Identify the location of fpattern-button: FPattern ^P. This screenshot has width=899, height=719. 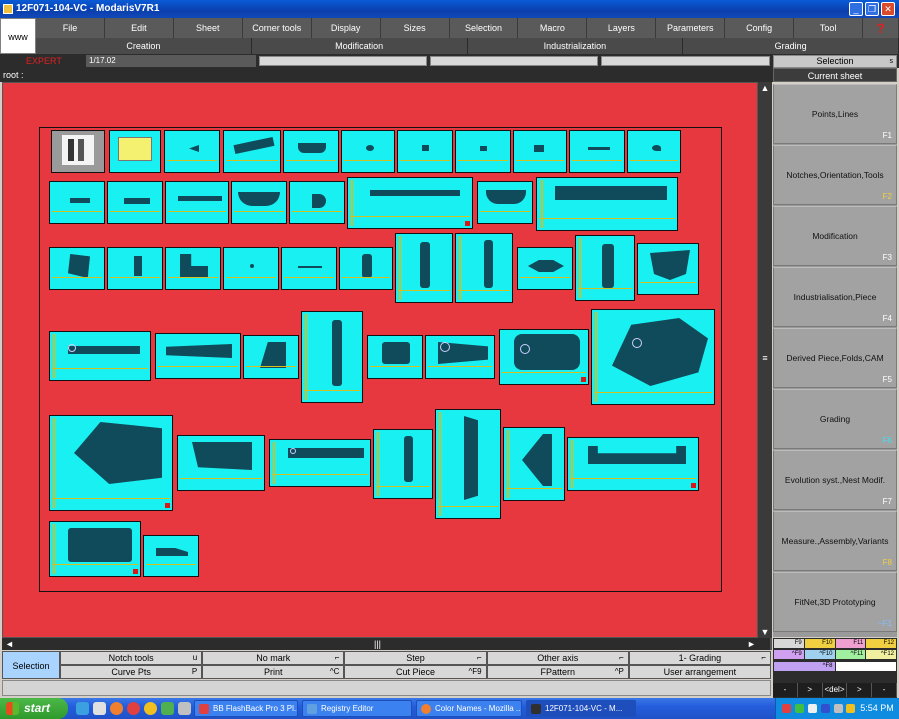
(557, 672).